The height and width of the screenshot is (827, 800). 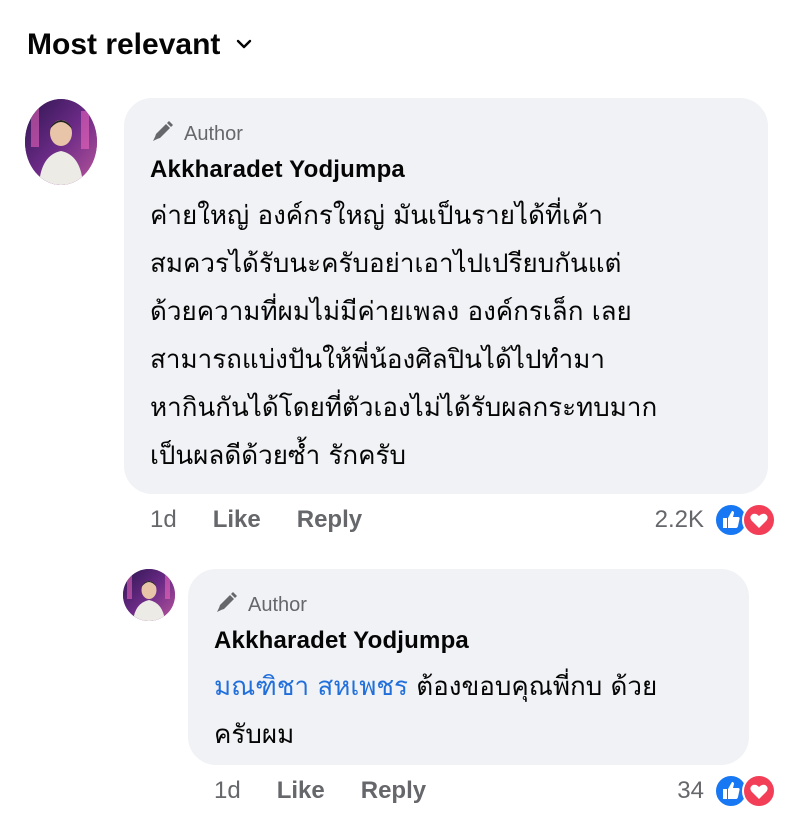 I want to click on reaction-summary: 34, so click(x=726, y=791).